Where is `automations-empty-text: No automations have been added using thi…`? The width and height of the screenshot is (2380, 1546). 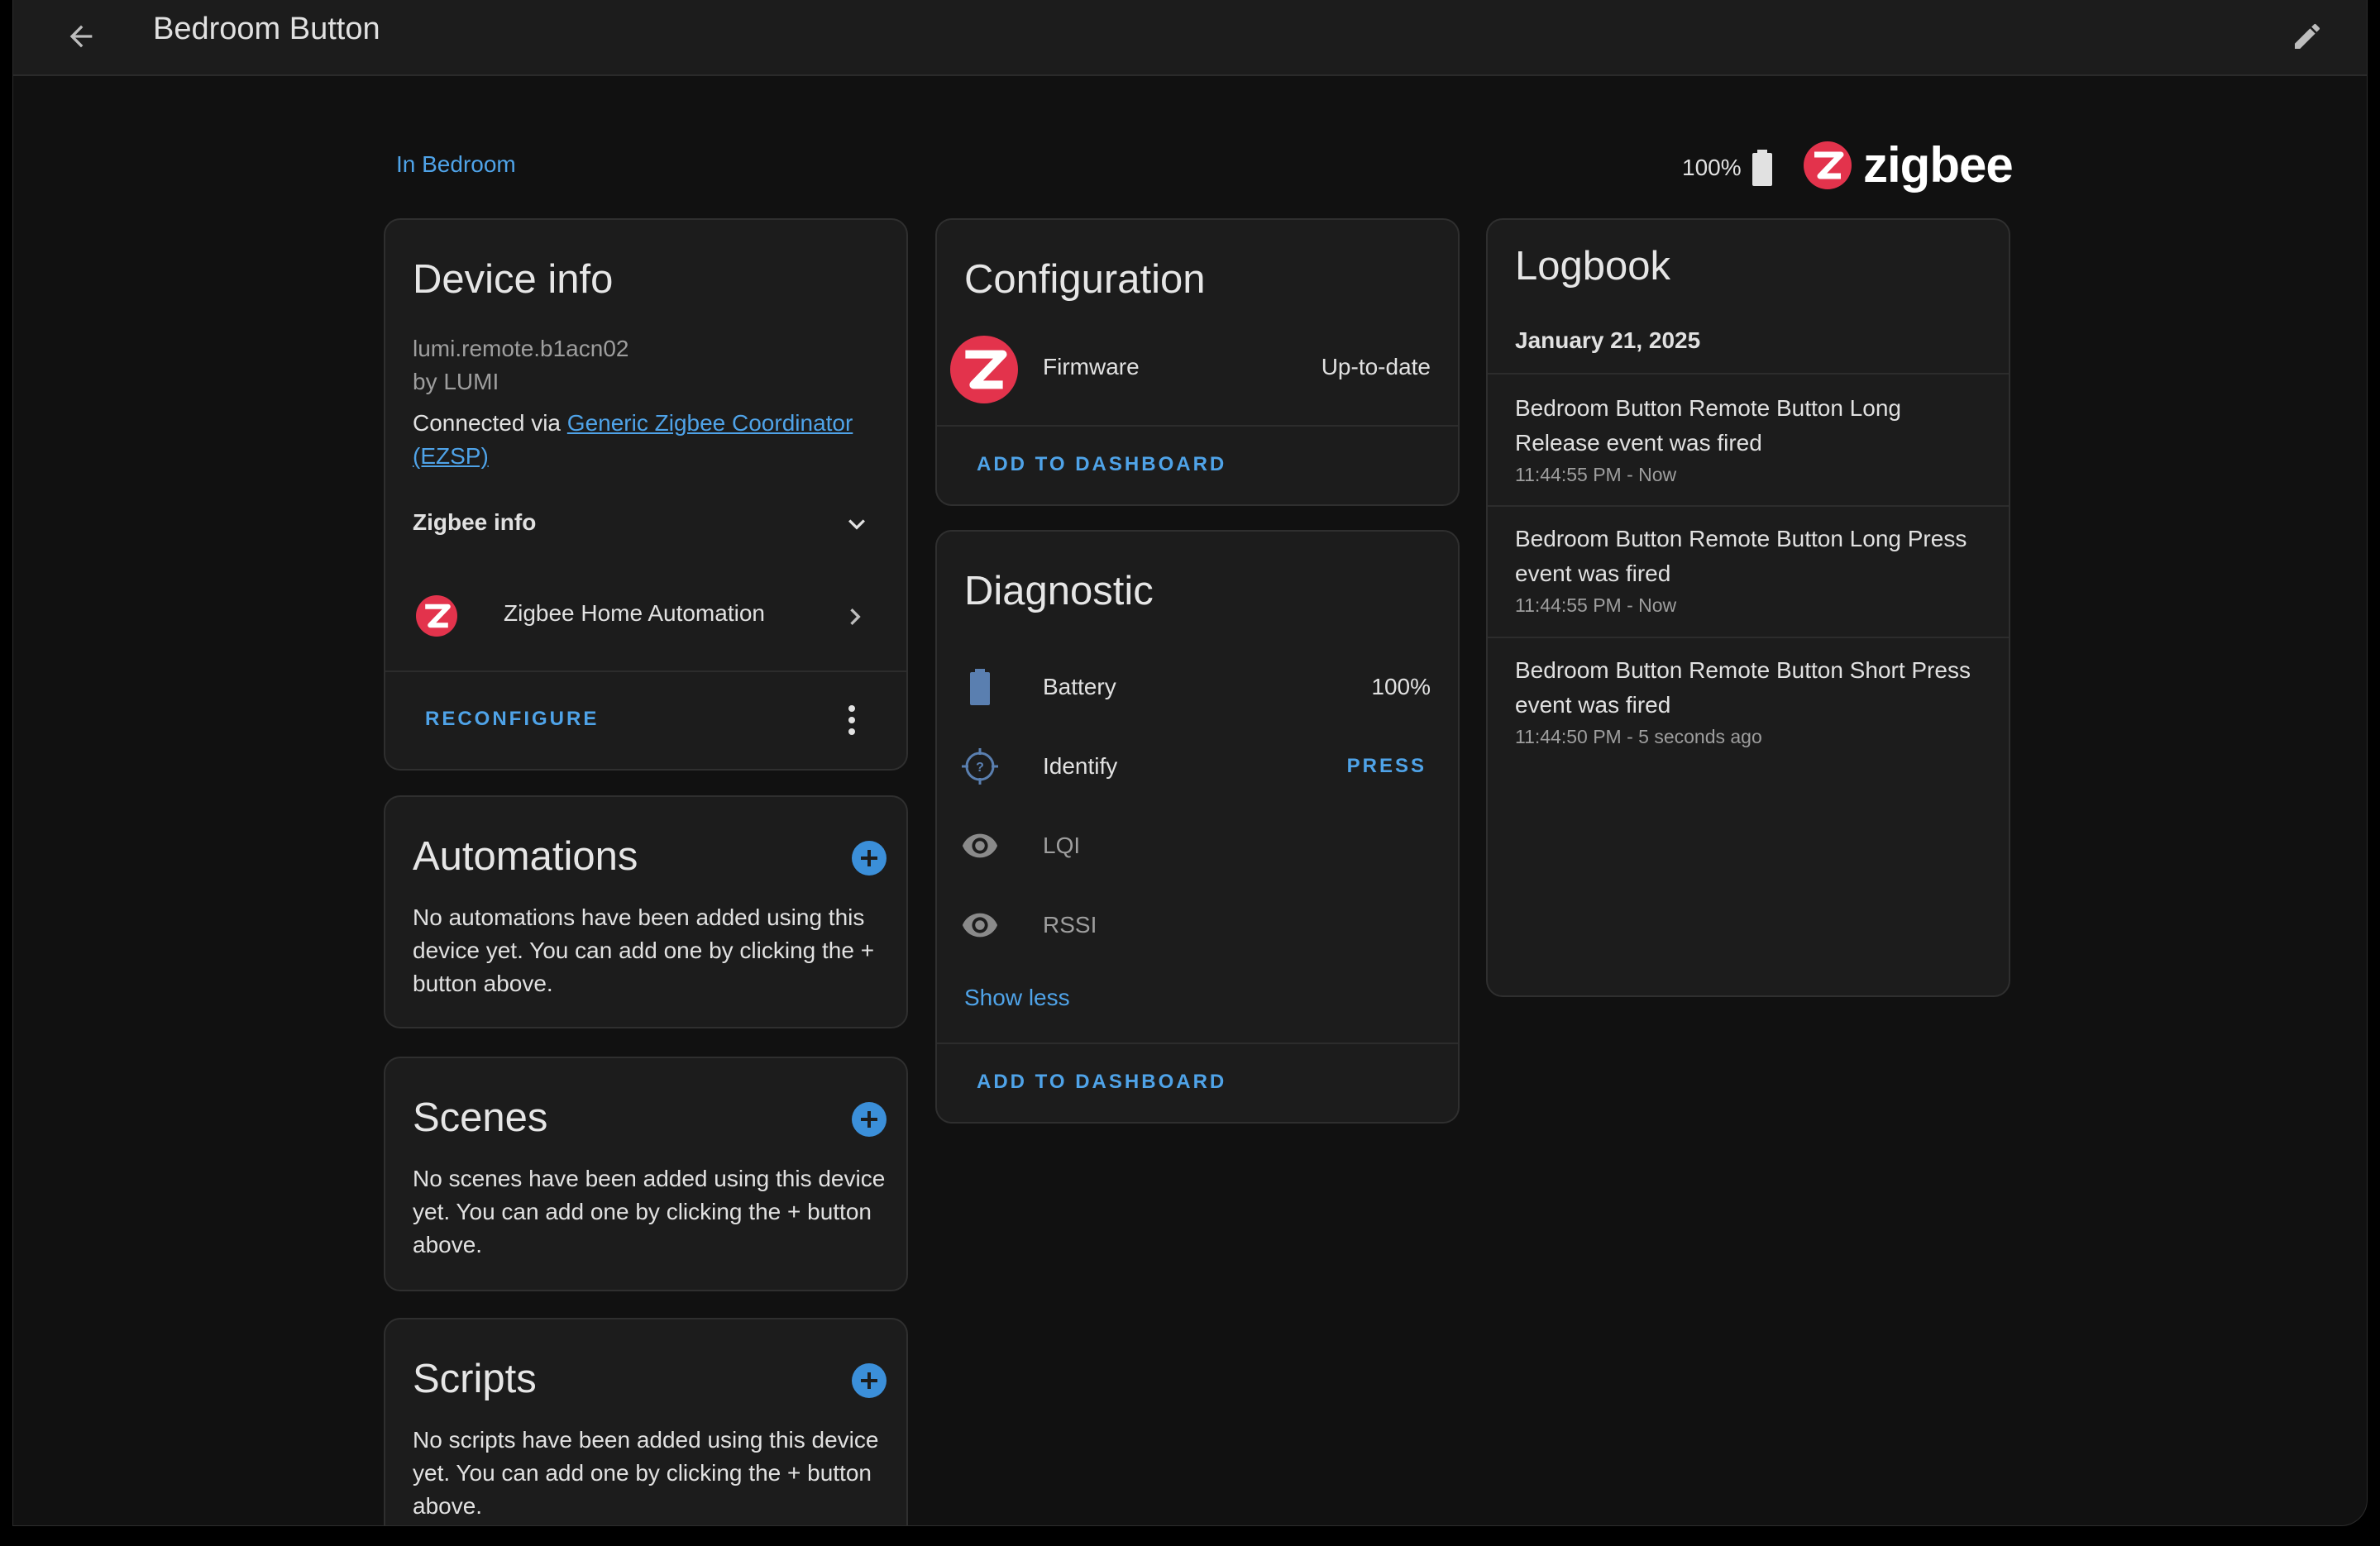
automations-empty-text: No automations have been added using thi… is located at coordinates (644, 950).